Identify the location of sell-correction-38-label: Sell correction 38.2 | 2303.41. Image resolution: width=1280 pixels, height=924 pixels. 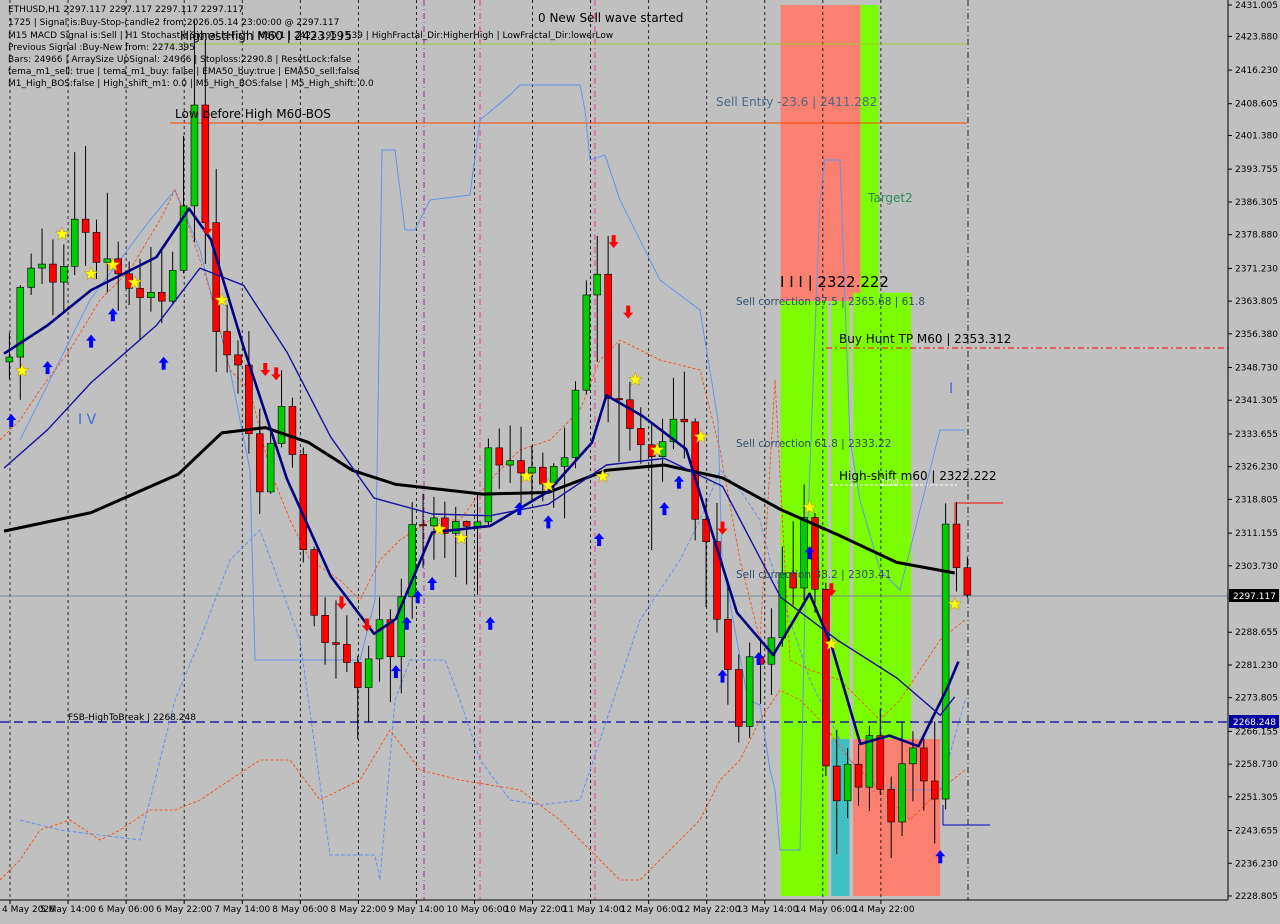
(813, 575).